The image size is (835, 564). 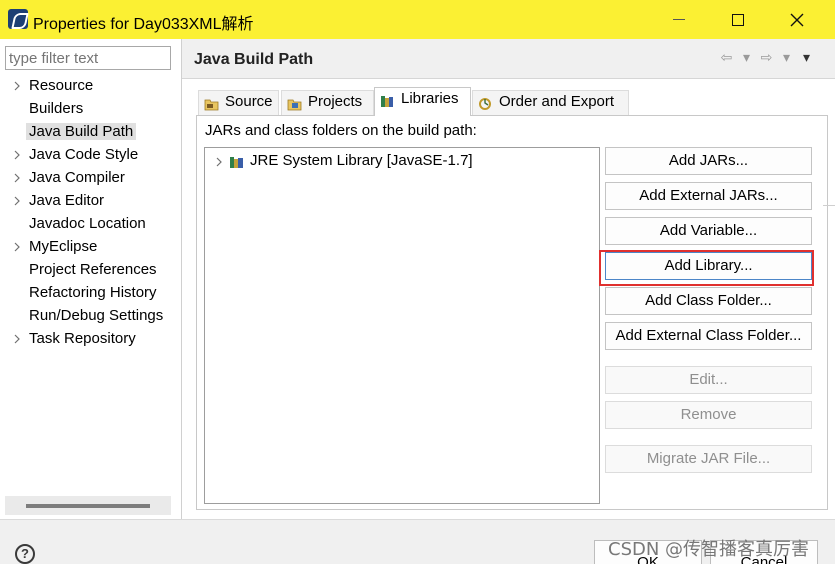 I want to click on tab-label: Source, so click(x=249, y=101).